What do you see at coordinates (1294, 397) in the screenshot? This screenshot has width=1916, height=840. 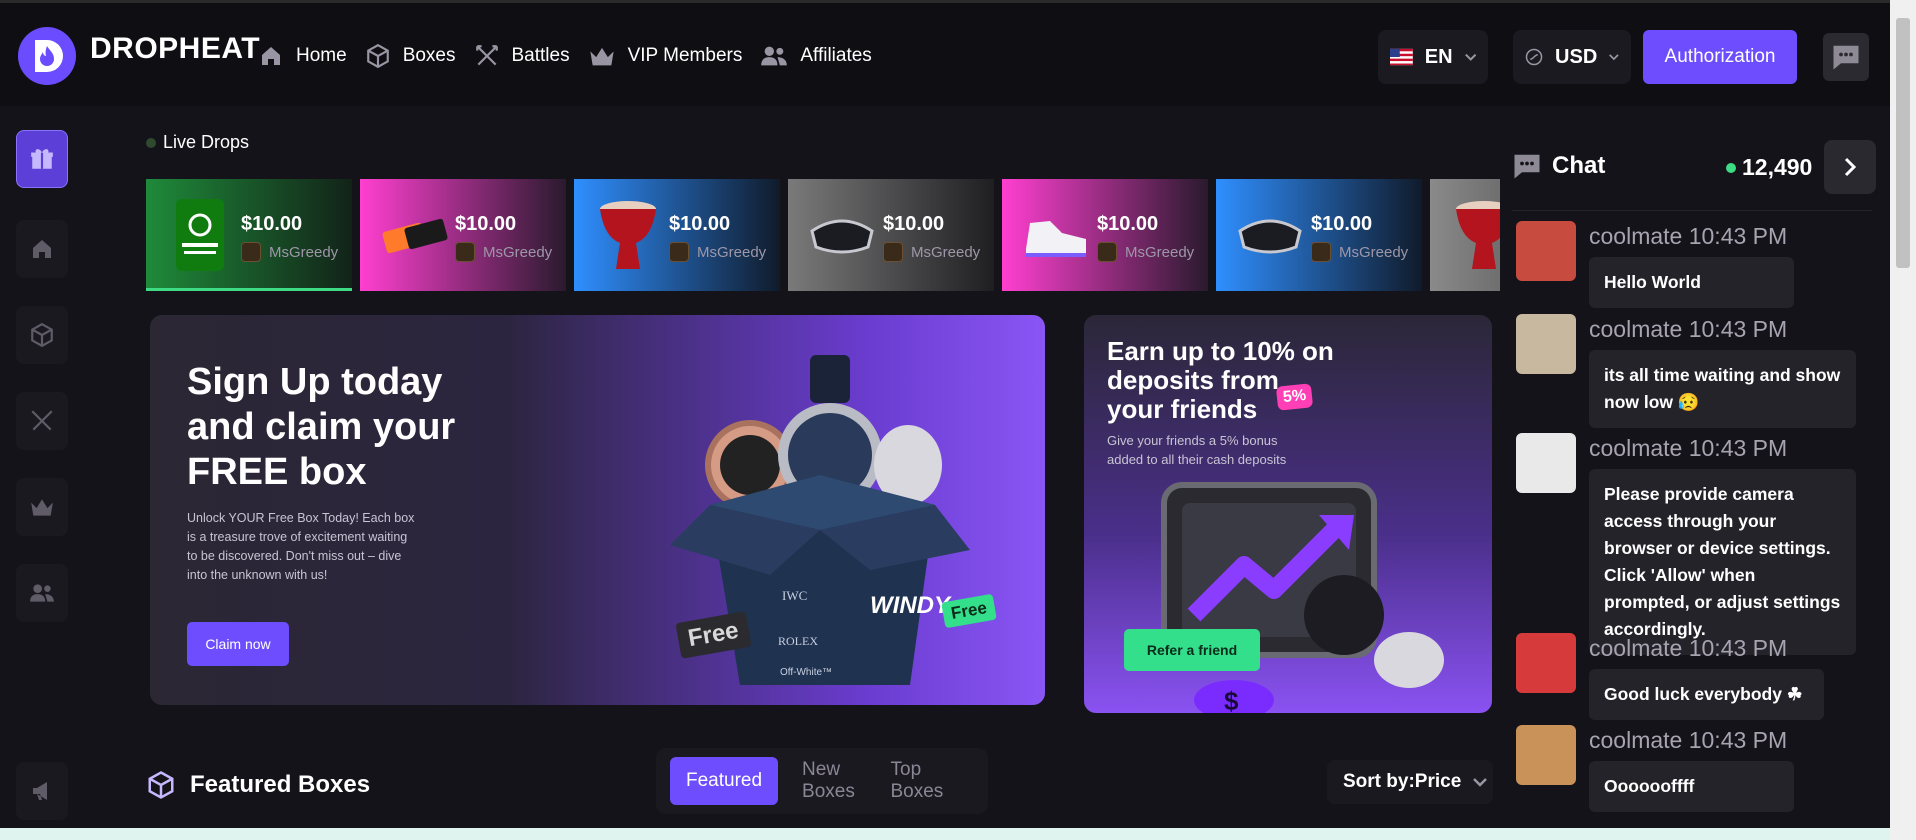 I see `bonus-badge: 5%` at bounding box center [1294, 397].